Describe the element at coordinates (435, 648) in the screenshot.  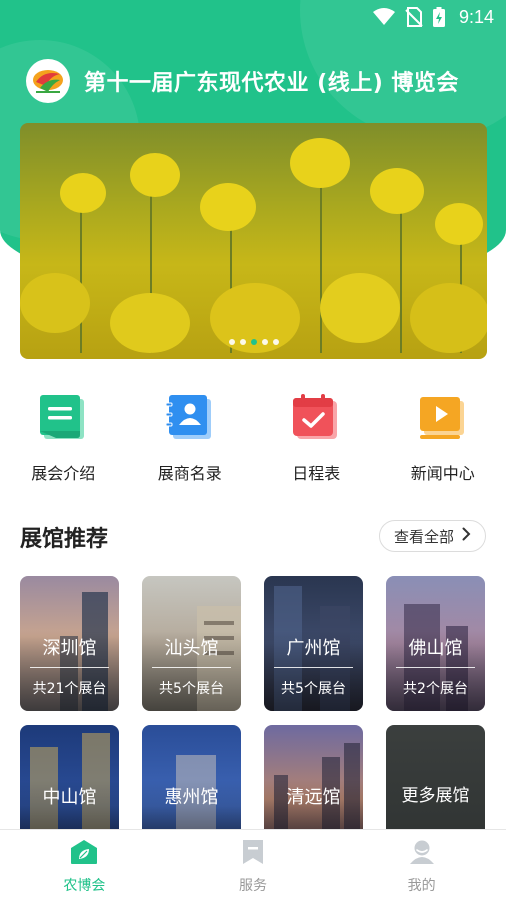
I see `hall-name: 佛山馆` at that location.